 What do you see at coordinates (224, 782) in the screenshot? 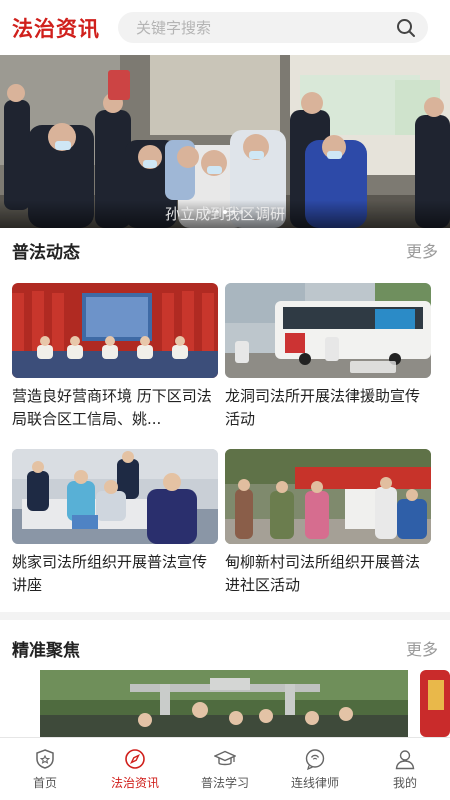
I see `tab-label: 普法学习` at bounding box center [224, 782].